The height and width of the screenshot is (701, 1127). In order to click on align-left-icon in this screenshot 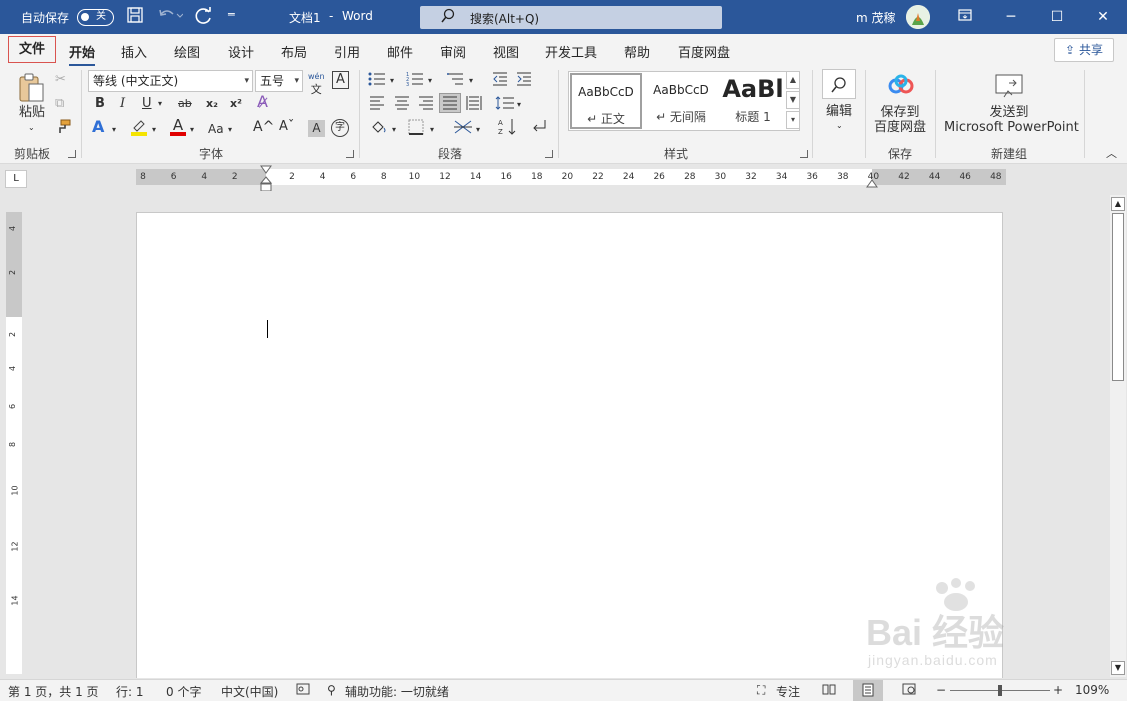, I will do `click(377, 105)`.